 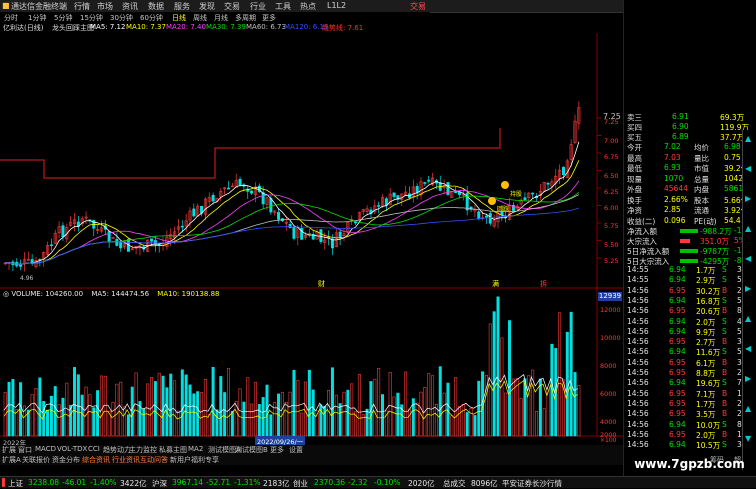 I want to click on sh-amount: 3422亿, so click(x=133, y=483).